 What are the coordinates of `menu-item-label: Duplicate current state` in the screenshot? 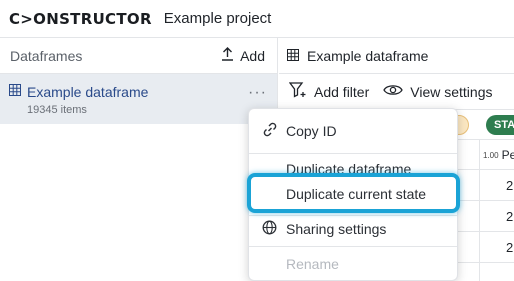 It's located at (356, 194).